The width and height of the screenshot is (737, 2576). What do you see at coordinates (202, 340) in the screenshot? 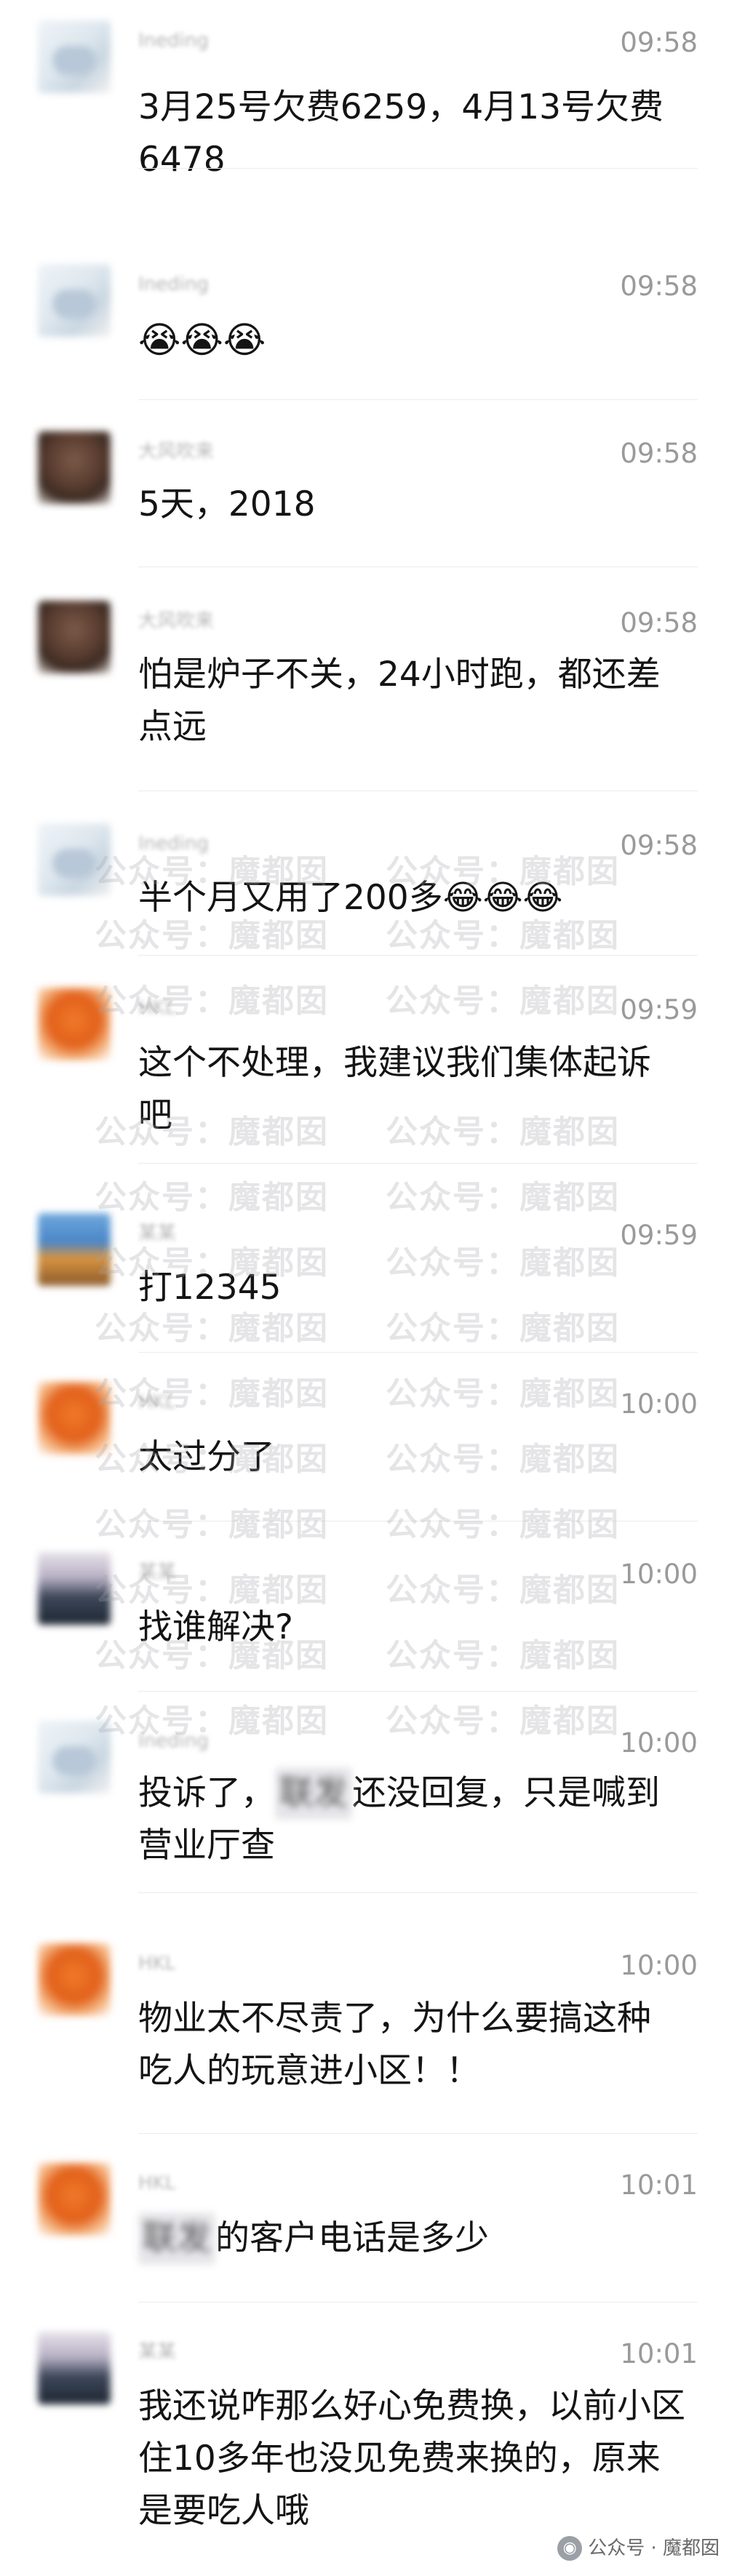
I see `crying-emoji-icon: 😭😭😭` at bounding box center [202, 340].